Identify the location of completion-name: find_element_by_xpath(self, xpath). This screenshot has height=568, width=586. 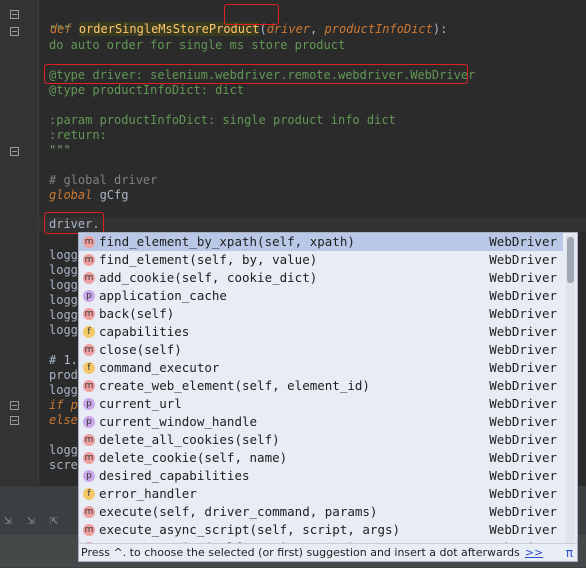
(227, 241).